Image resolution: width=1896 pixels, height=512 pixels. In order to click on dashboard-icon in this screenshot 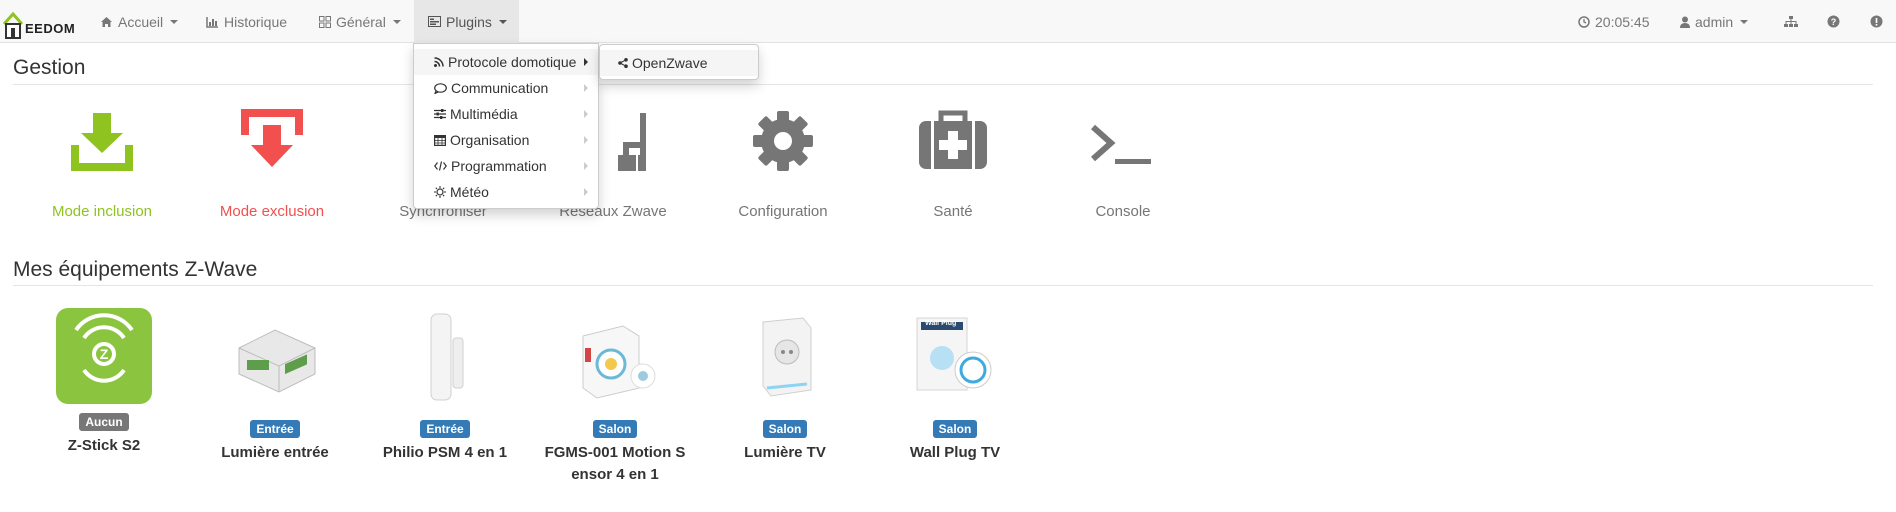, I will do `click(325, 21)`.